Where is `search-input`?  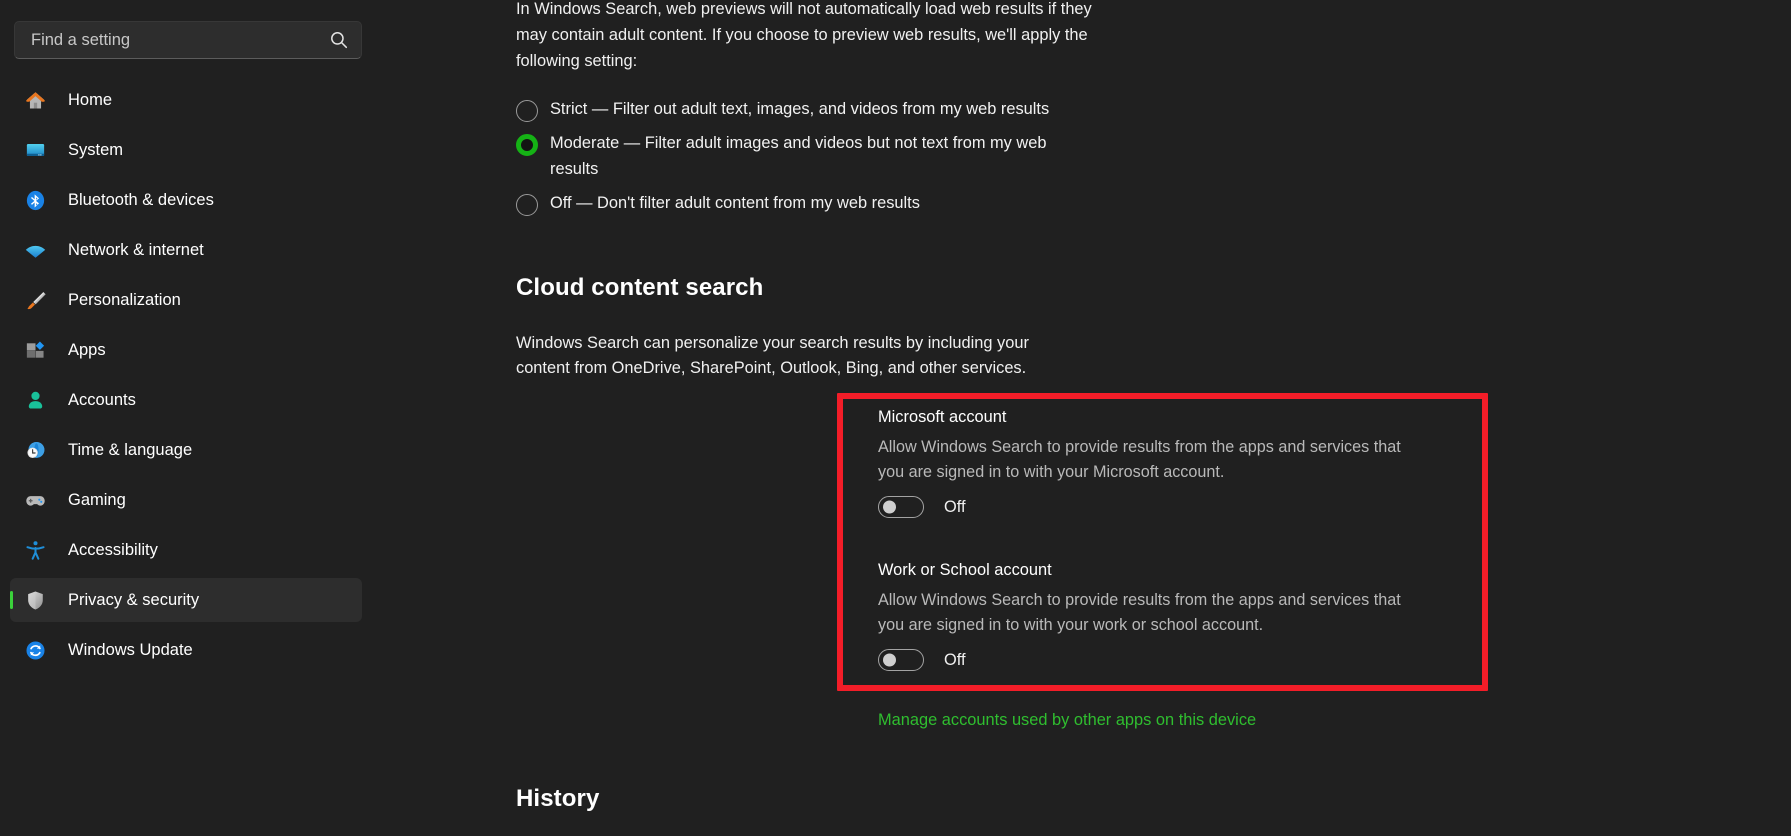 search-input is located at coordinates (180, 40).